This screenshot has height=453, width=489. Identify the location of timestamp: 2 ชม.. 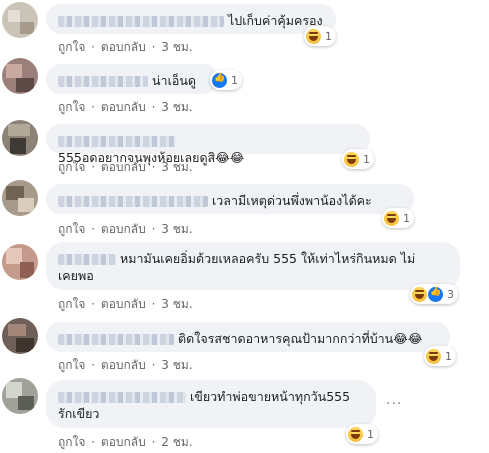
(176, 442).